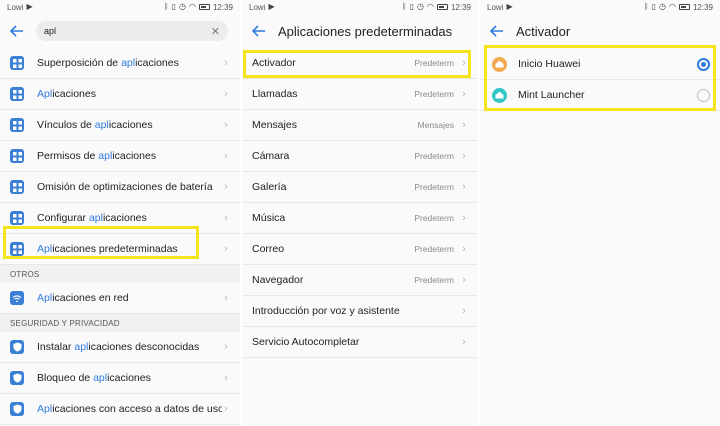 The image size is (720, 426). I want to click on result-label-text: Omisión de optimizaciones de batería, so click(125, 187).